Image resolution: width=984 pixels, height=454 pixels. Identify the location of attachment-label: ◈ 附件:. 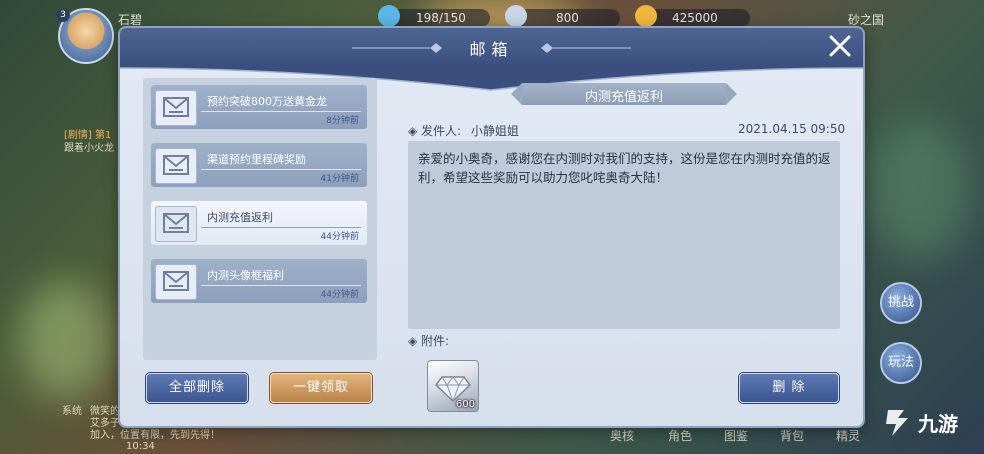
(429, 341).